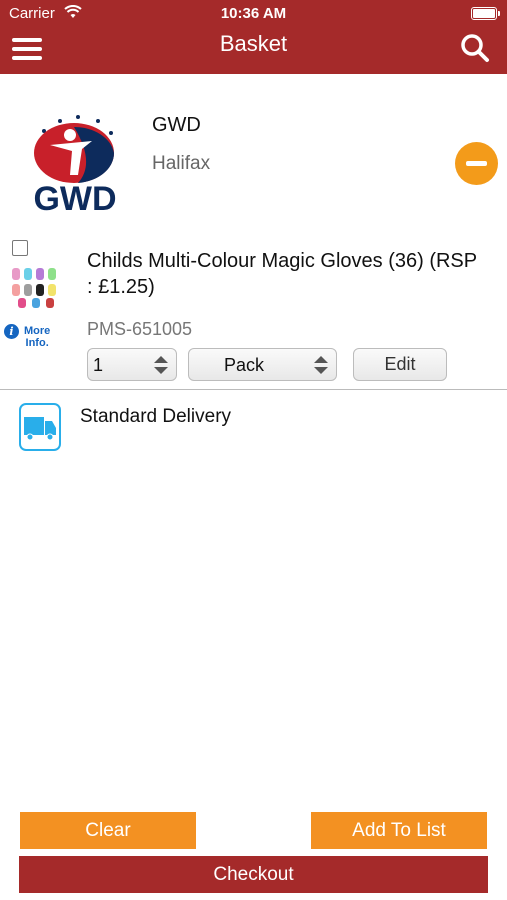 The height and width of the screenshot is (900, 507). What do you see at coordinates (37, 331) in the screenshot?
I see `more-info-label-1: More` at bounding box center [37, 331].